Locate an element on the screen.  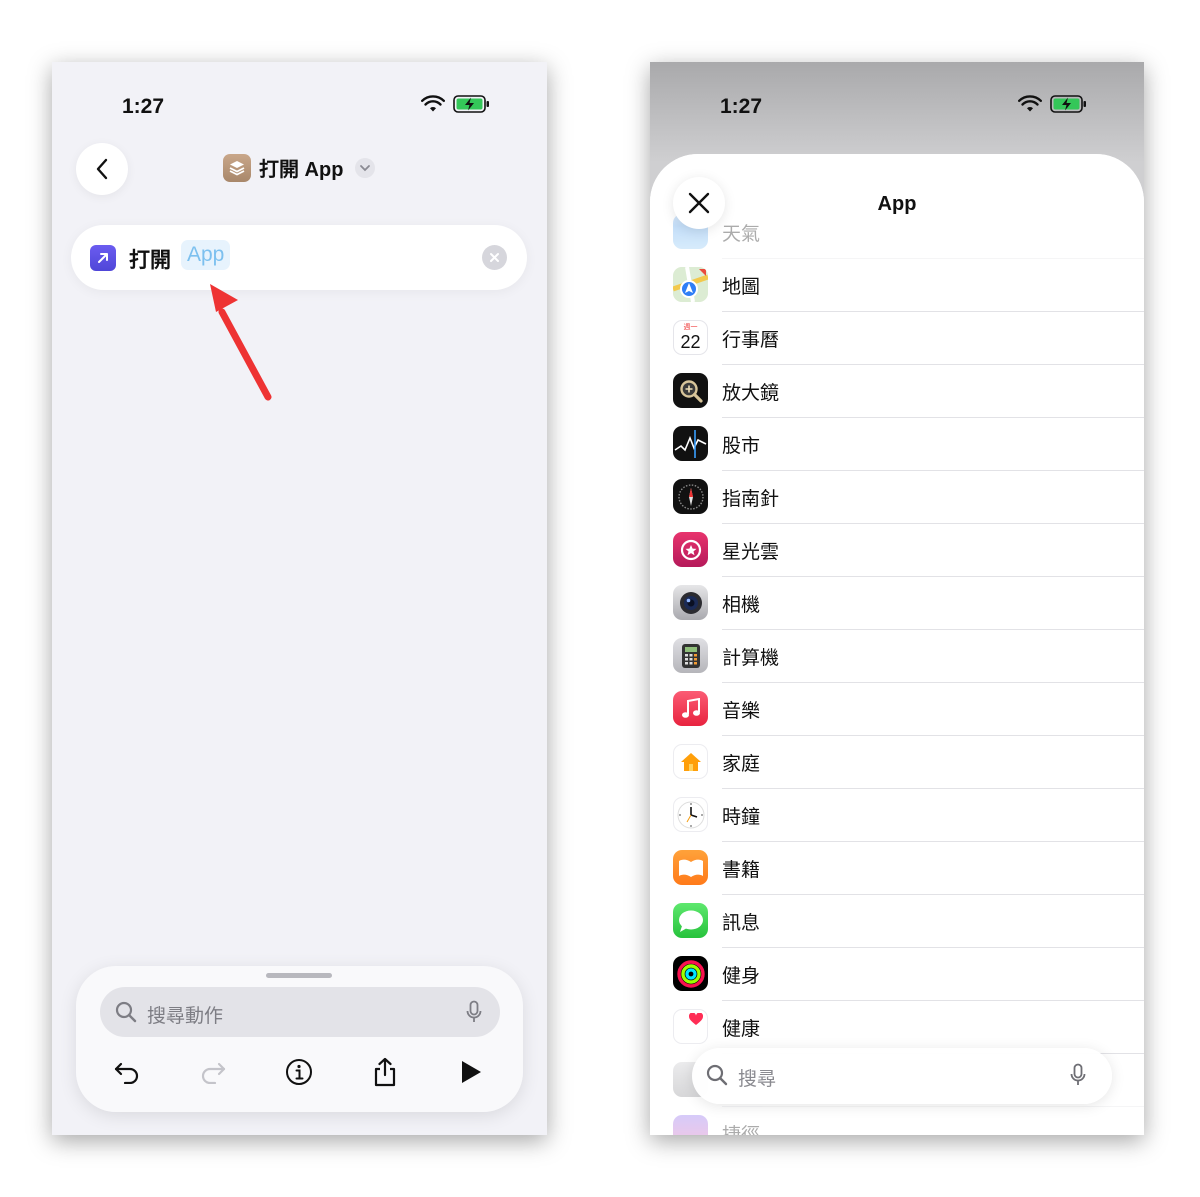
app-name: 訊息 is located at coordinates (741, 923).